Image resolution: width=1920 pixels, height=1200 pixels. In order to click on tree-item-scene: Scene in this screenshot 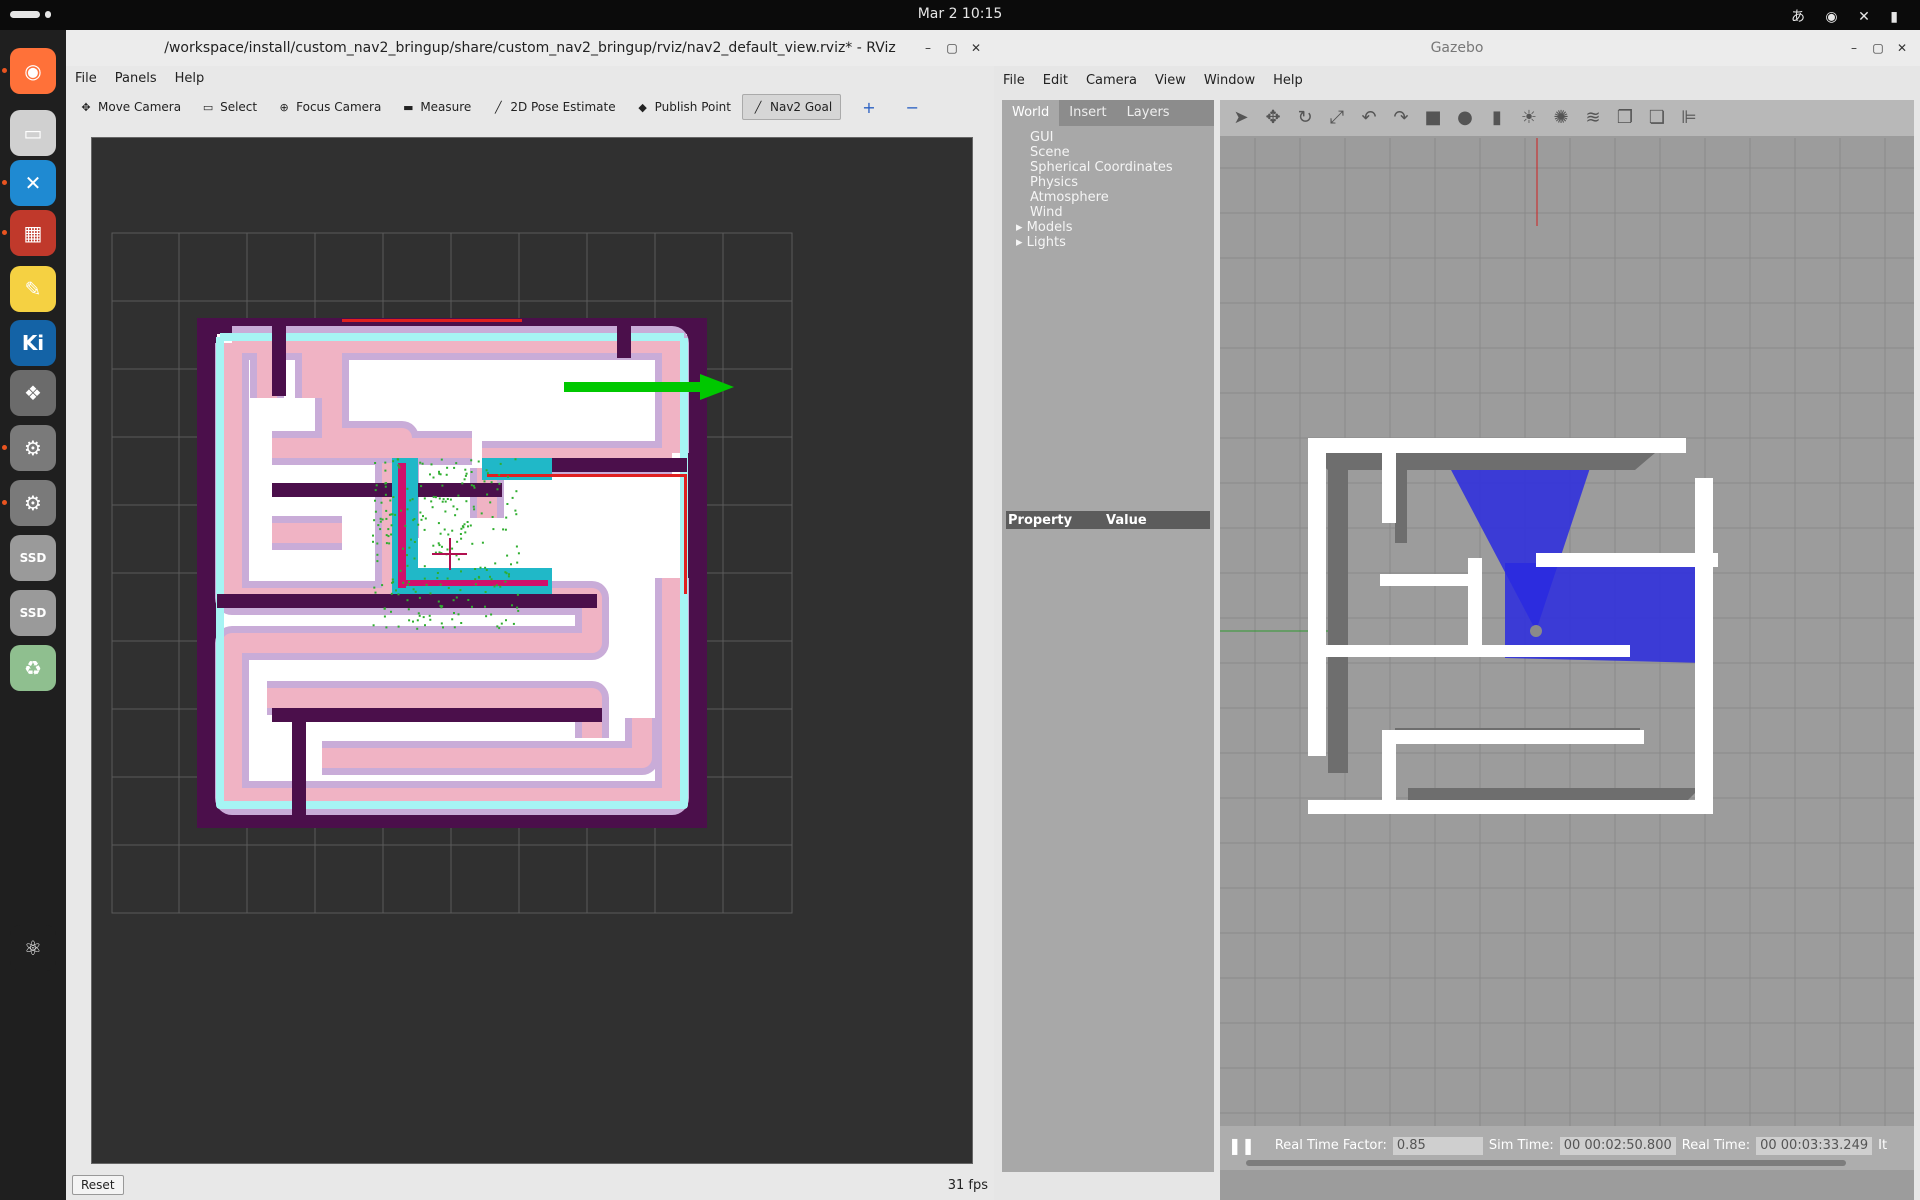, I will do `click(1108, 152)`.